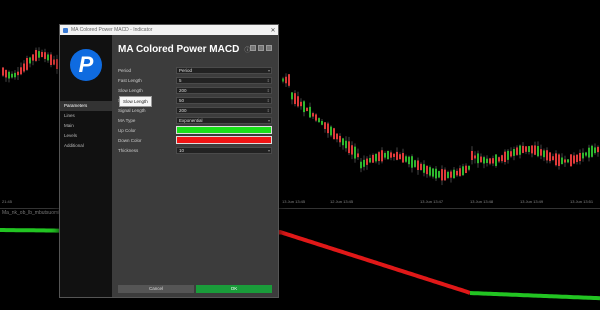 This screenshot has height=310, width=600. Describe the element at coordinates (30, 230) in the screenshot. I see `macd-line-up` at that location.